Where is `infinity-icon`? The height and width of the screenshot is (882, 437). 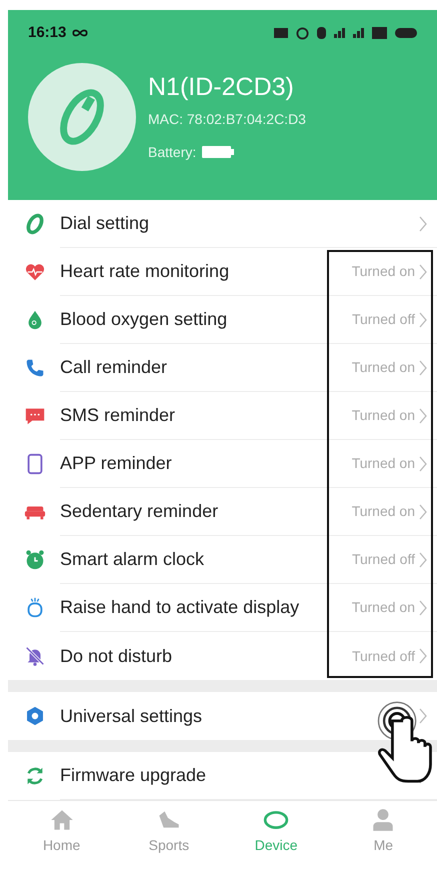
infinity-icon is located at coordinates (80, 33).